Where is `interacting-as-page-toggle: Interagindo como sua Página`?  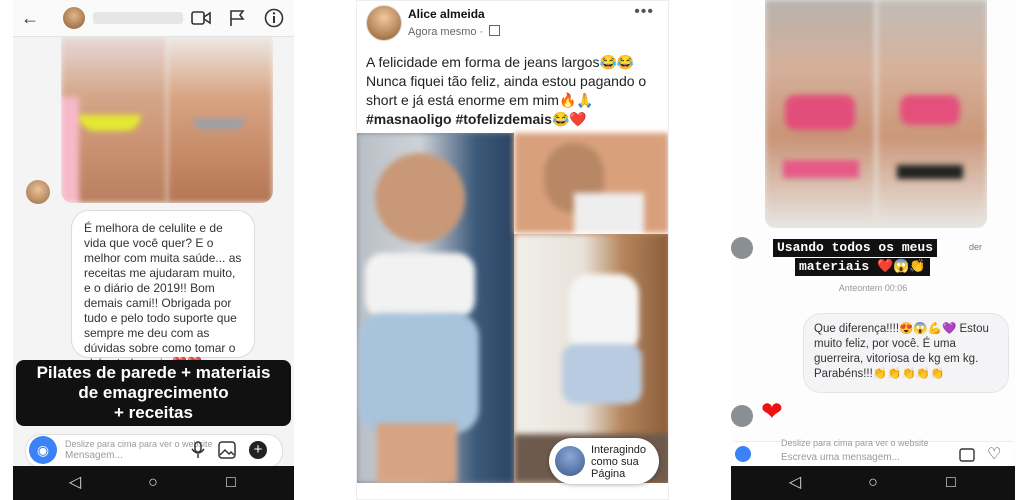
interacting-as-page-toggle: Interagindo como sua Página is located at coordinates (604, 461).